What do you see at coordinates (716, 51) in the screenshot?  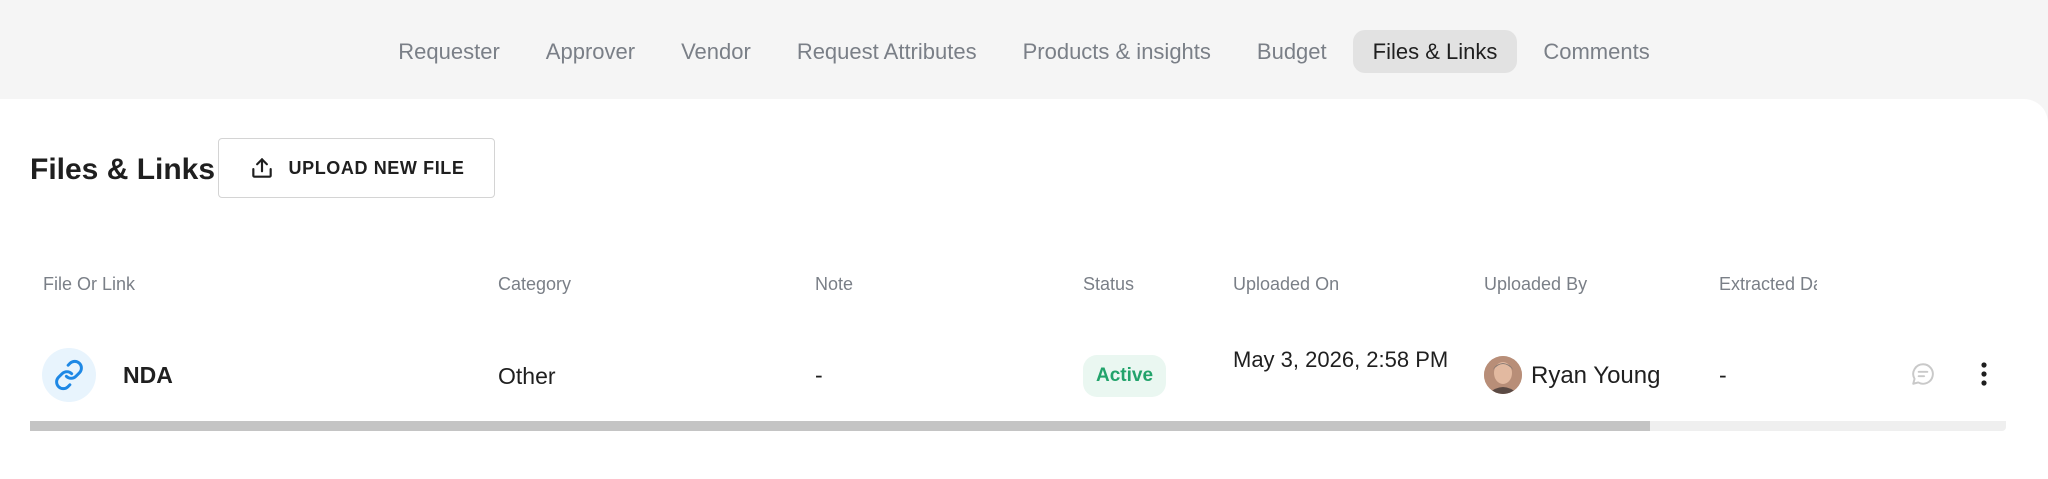 I see `tab-vendor: Vendor` at bounding box center [716, 51].